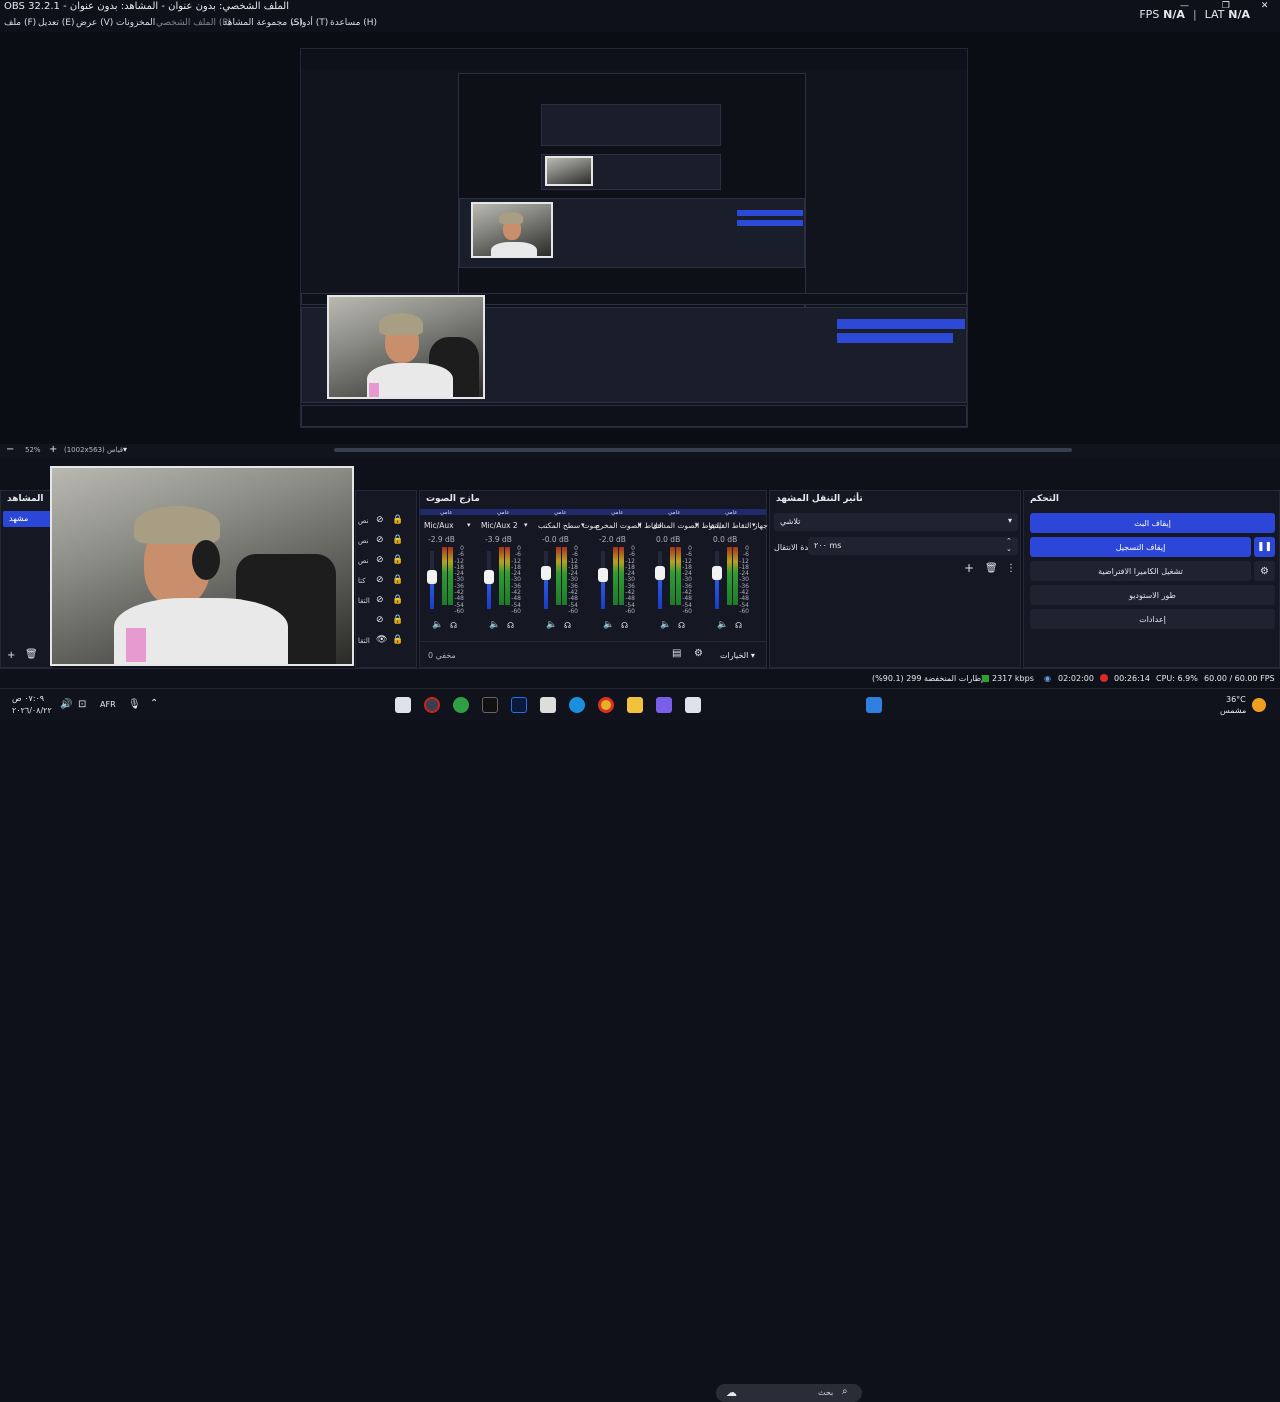  I want to click on input-language: AFR, so click(108, 704).